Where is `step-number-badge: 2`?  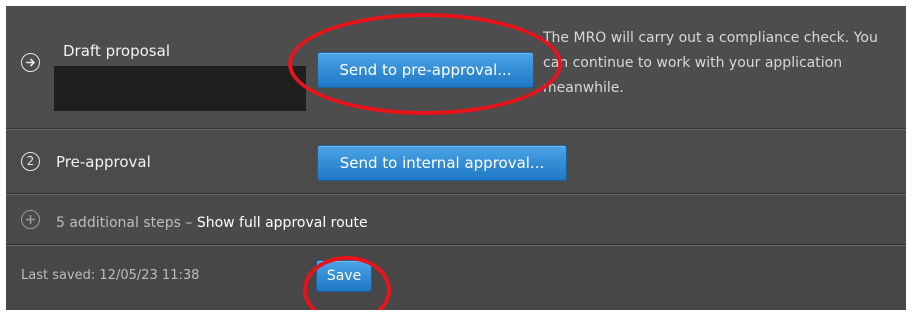 step-number-badge: 2 is located at coordinates (30, 161).